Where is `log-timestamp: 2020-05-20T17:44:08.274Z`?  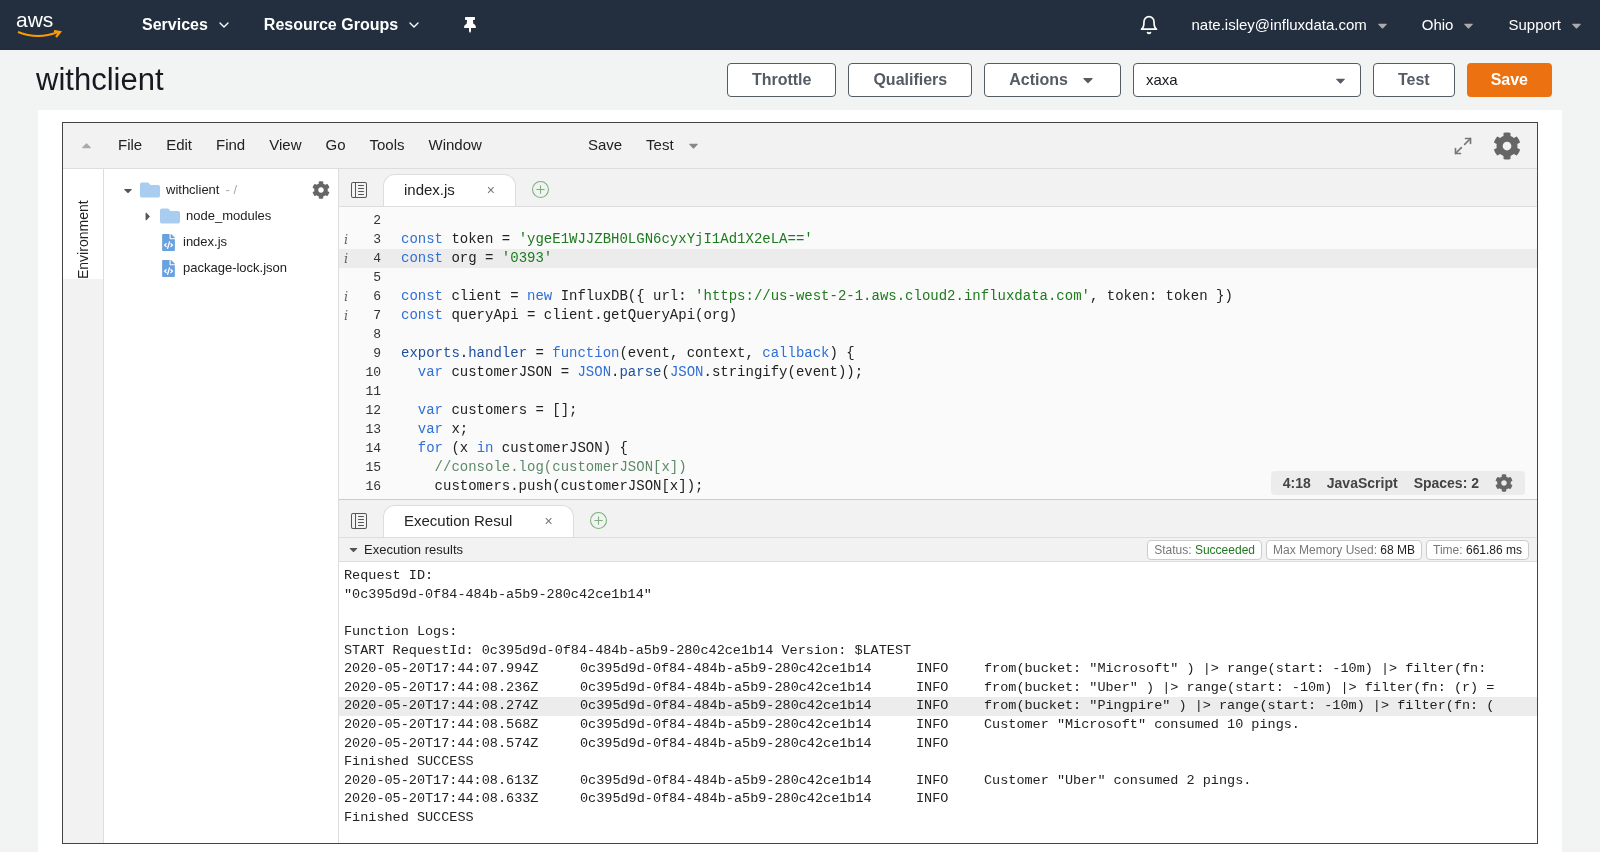
log-timestamp: 2020-05-20T17:44:08.274Z is located at coordinates (442, 706).